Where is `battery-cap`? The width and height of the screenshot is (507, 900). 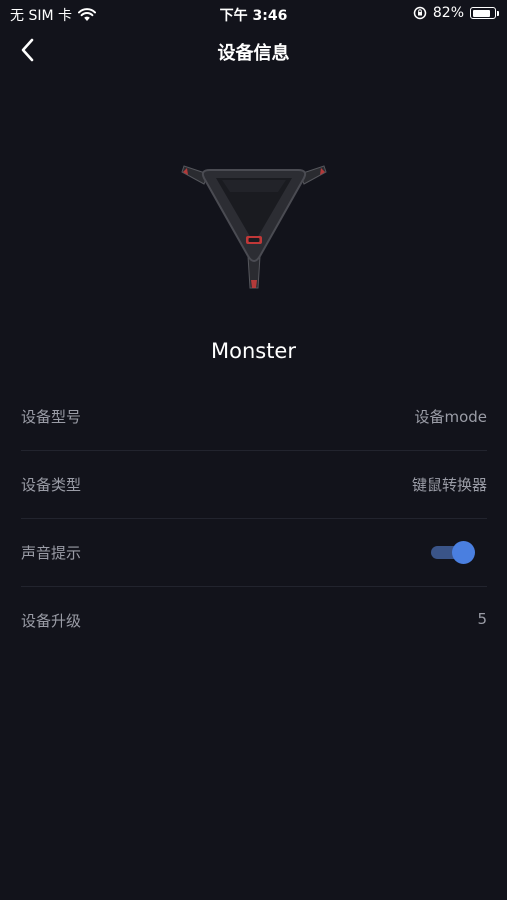
battery-cap is located at coordinates (498, 13).